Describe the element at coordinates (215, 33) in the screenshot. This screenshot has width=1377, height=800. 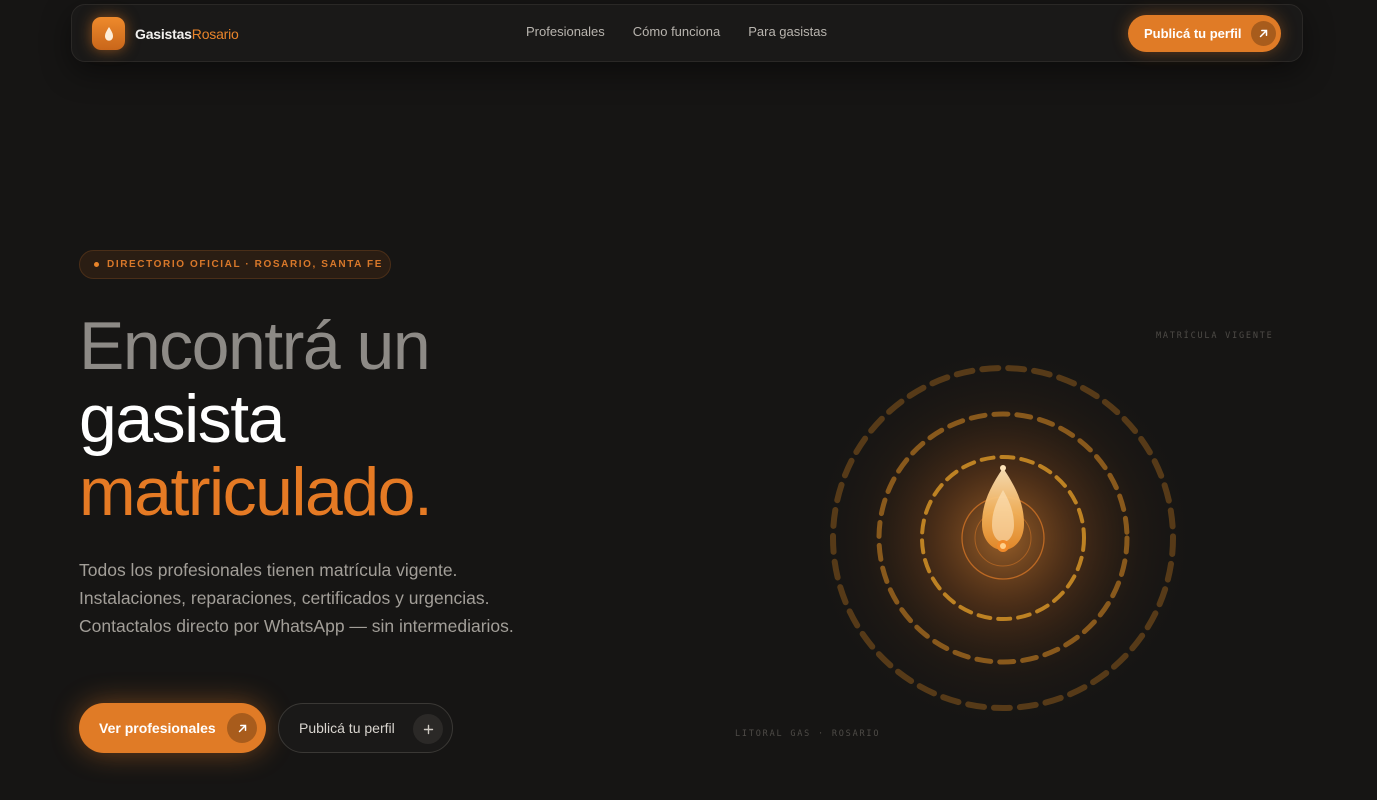
I see `brand-name-secondary: Rosario` at that location.